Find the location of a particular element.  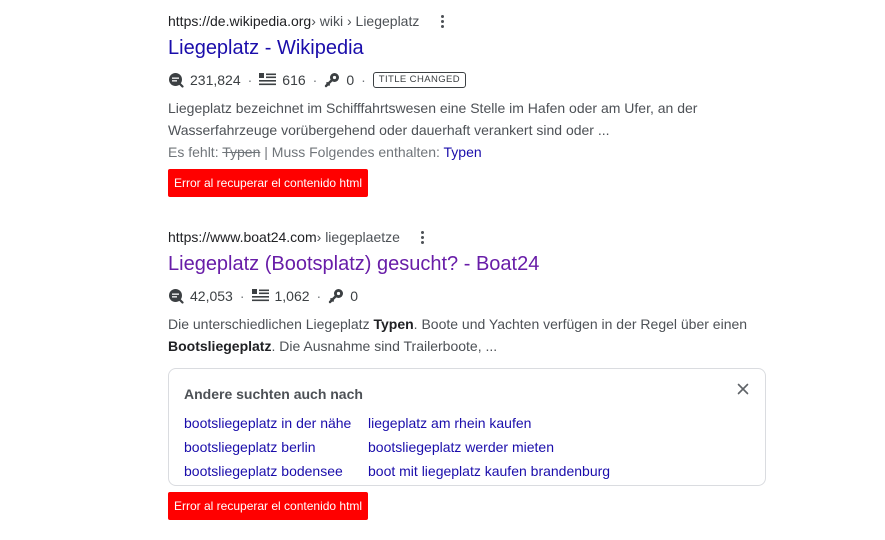

related-search-link: bootsliegeplatz werder mieten is located at coordinates (489, 447).